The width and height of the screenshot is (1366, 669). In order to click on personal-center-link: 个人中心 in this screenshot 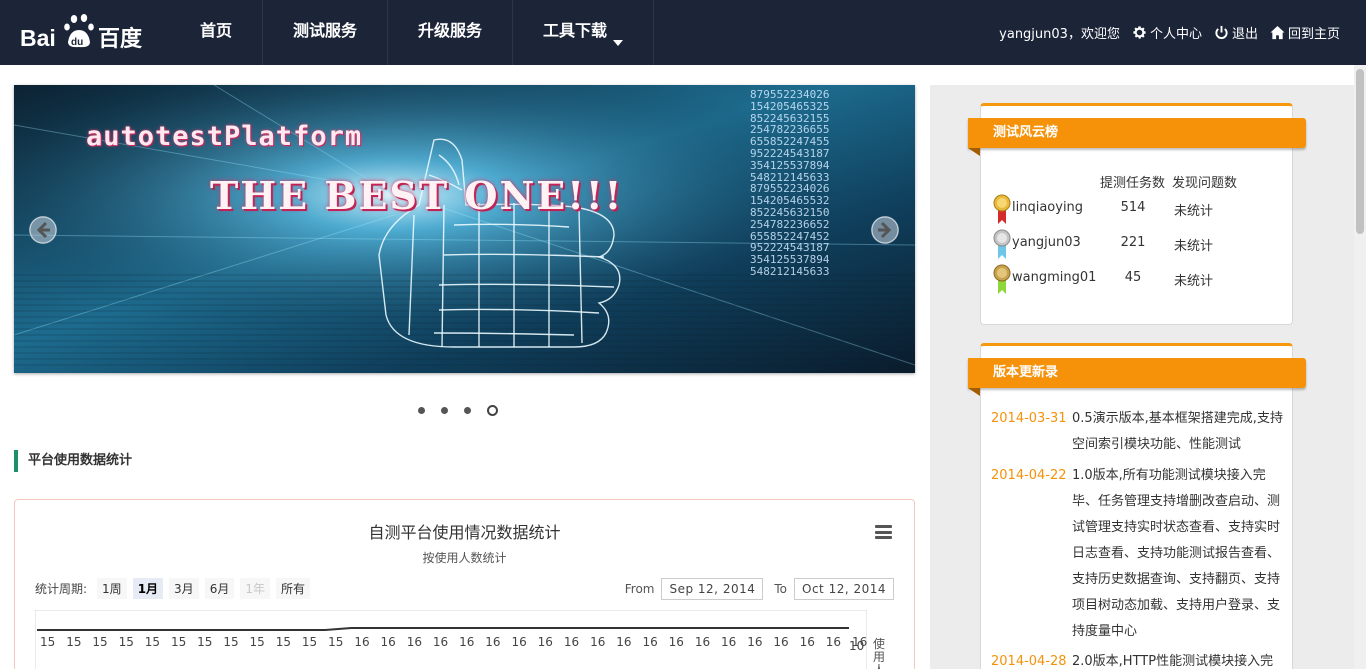, I will do `click(1167, 32)`.